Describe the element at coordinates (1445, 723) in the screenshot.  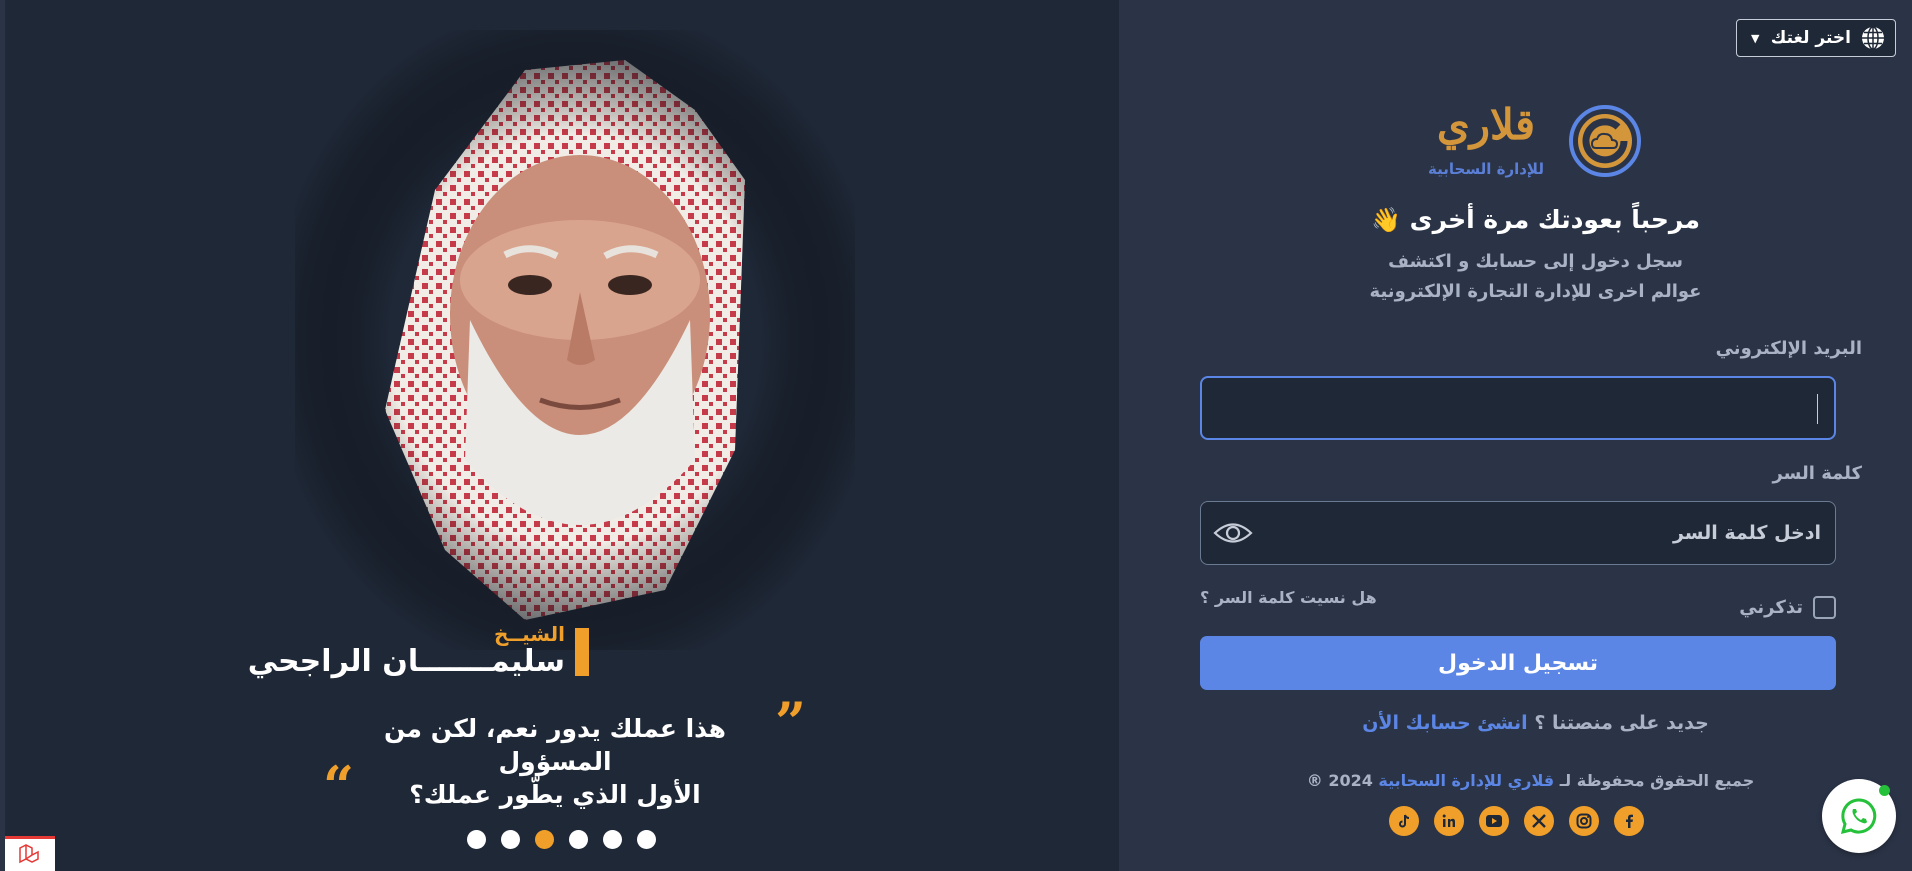
I see `signup-link: انشئ حسابك الأن` at that location.